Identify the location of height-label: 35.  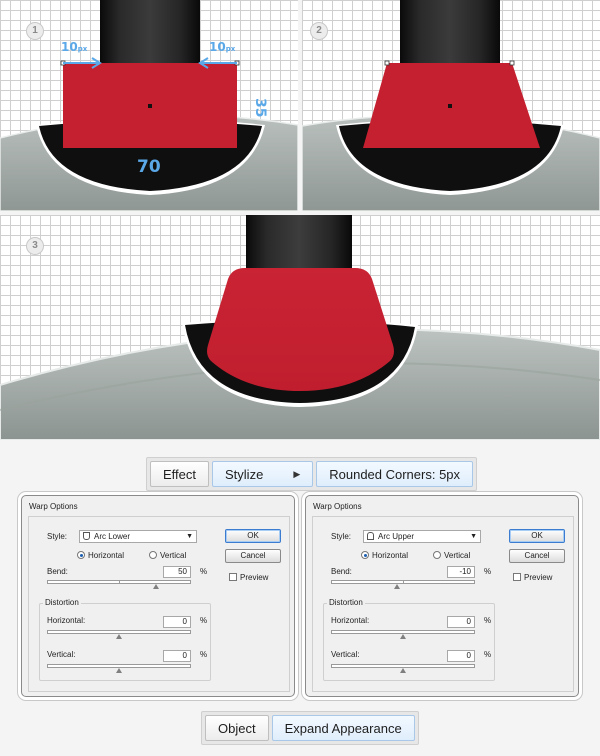
(260, 108).